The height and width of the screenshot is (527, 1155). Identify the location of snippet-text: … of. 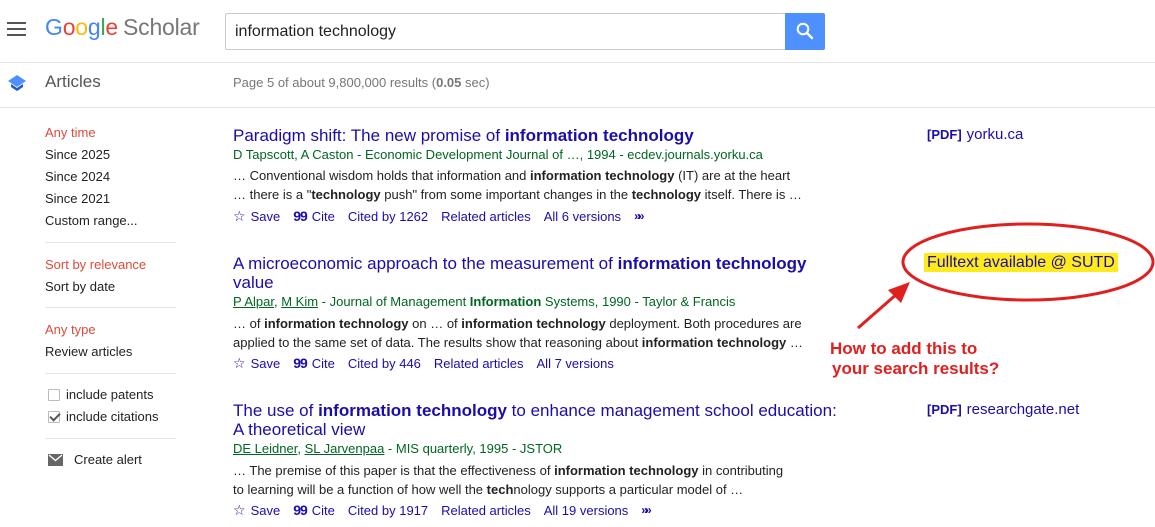
(249, 323).